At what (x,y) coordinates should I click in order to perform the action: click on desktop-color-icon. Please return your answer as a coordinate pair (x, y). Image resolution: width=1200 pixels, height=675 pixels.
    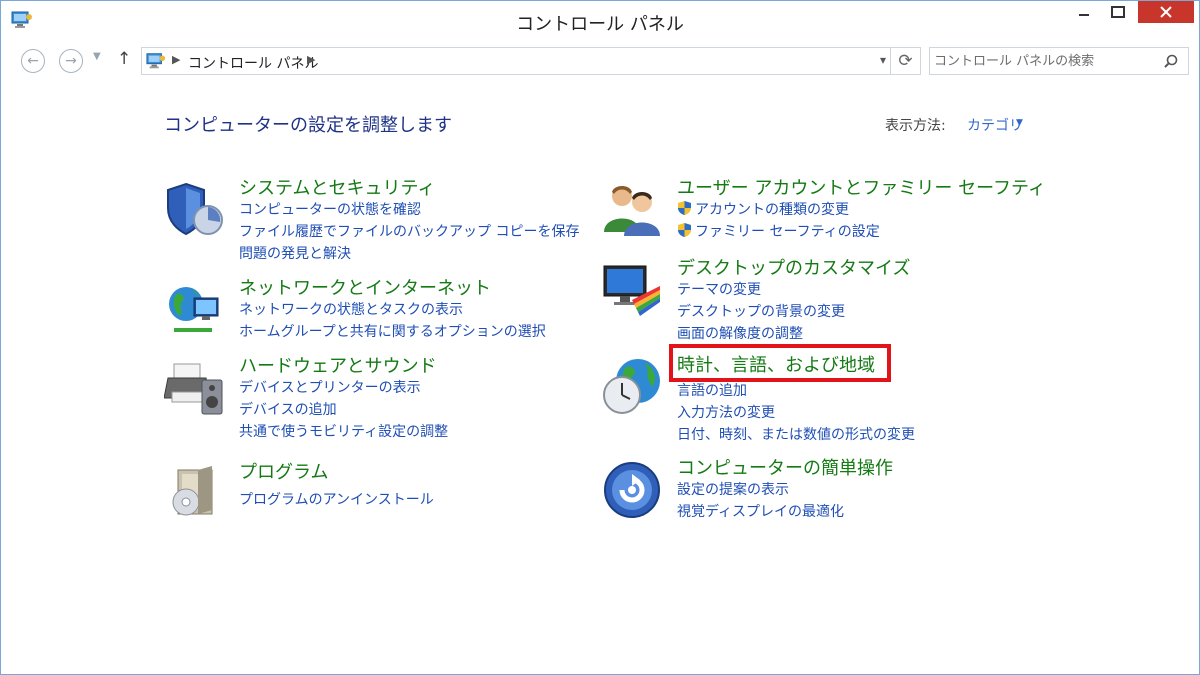
    Looking at the image, I should click on (632, 290).